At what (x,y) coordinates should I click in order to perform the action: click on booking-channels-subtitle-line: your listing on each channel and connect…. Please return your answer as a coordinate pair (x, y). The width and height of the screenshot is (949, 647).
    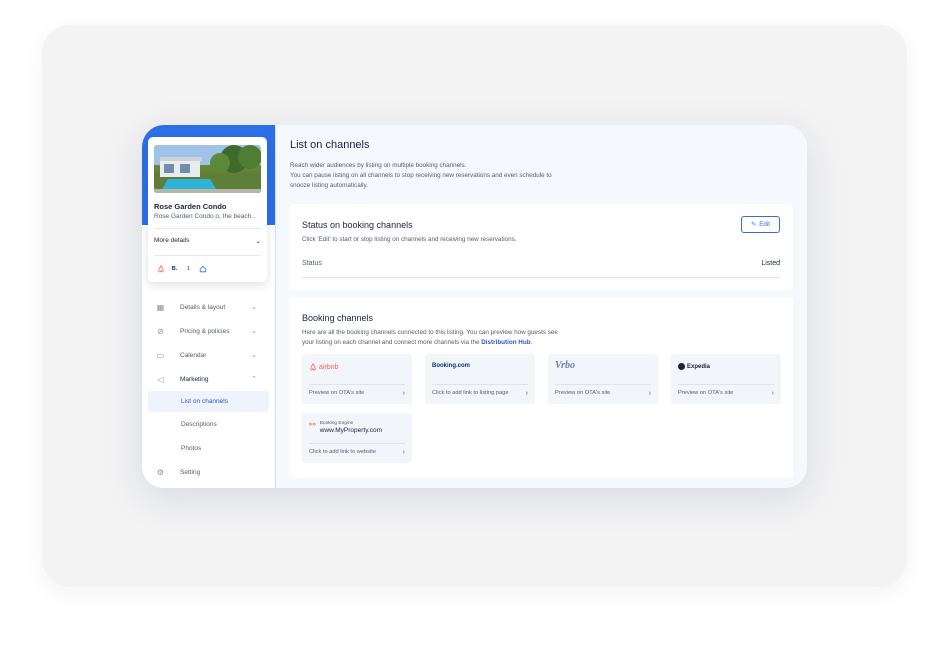
    Looking at the image, I should click on (391, 342).